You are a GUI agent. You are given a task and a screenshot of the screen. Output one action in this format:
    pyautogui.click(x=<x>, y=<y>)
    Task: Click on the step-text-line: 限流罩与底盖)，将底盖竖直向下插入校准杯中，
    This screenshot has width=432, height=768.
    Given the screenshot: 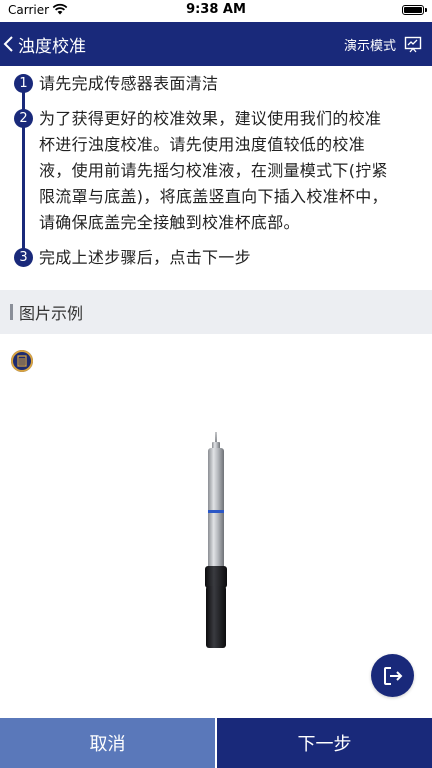 What is the action you would take?
    pyautogui.click(x=213, y=196)
    